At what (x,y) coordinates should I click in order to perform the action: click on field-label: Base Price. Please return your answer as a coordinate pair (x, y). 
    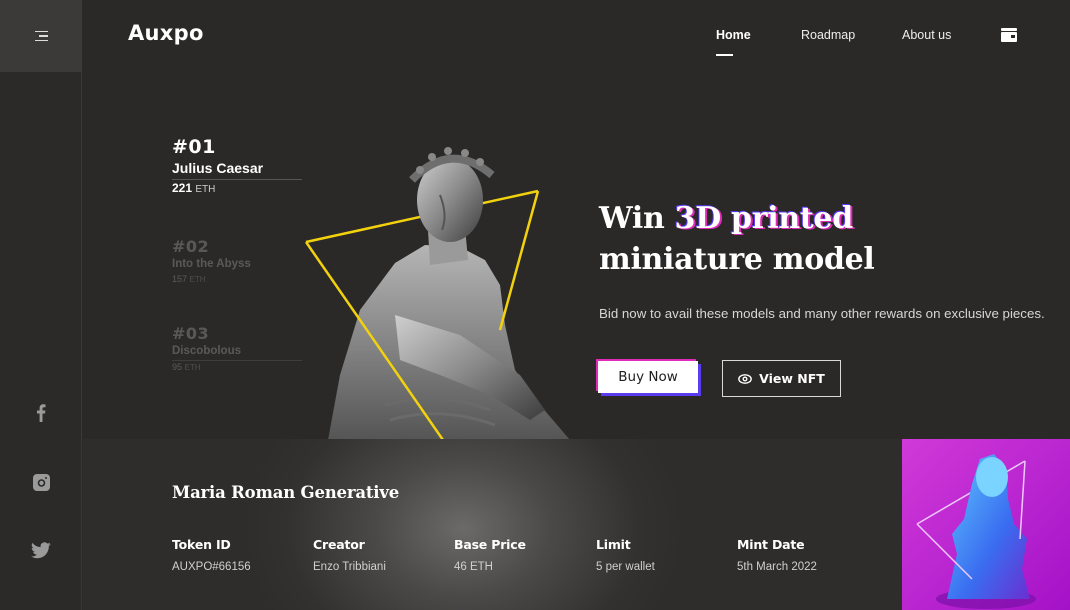
    Looking at the image, I should click on (490, 544).